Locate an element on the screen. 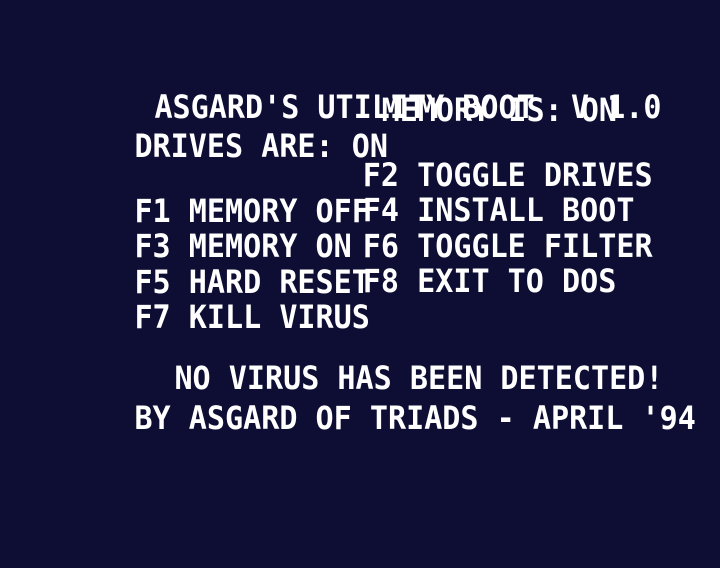 The height and width of the screenshot is (568, 720). menu-key: F6 is located at coordinates (381, 246).